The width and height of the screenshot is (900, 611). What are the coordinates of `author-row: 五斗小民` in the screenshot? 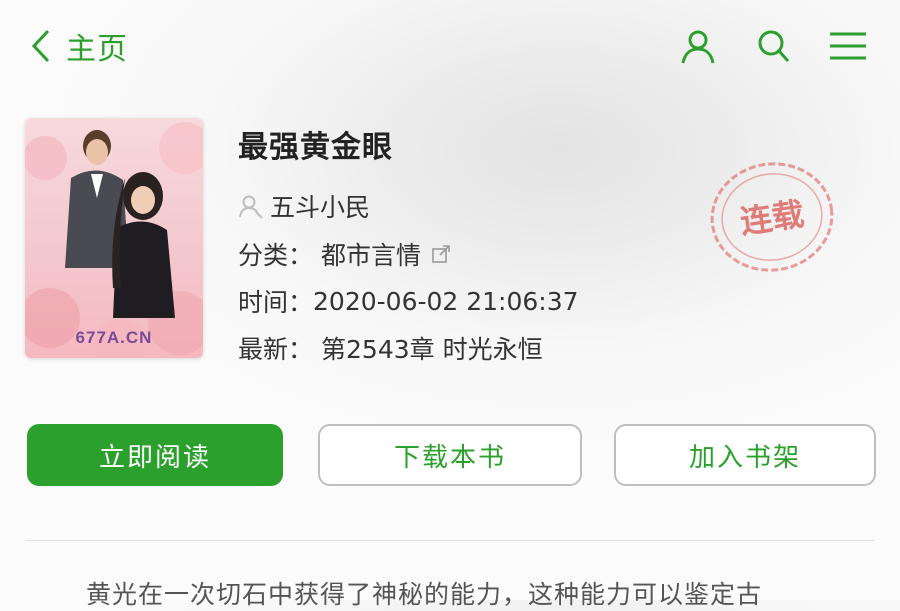 It's located at (304, 206).